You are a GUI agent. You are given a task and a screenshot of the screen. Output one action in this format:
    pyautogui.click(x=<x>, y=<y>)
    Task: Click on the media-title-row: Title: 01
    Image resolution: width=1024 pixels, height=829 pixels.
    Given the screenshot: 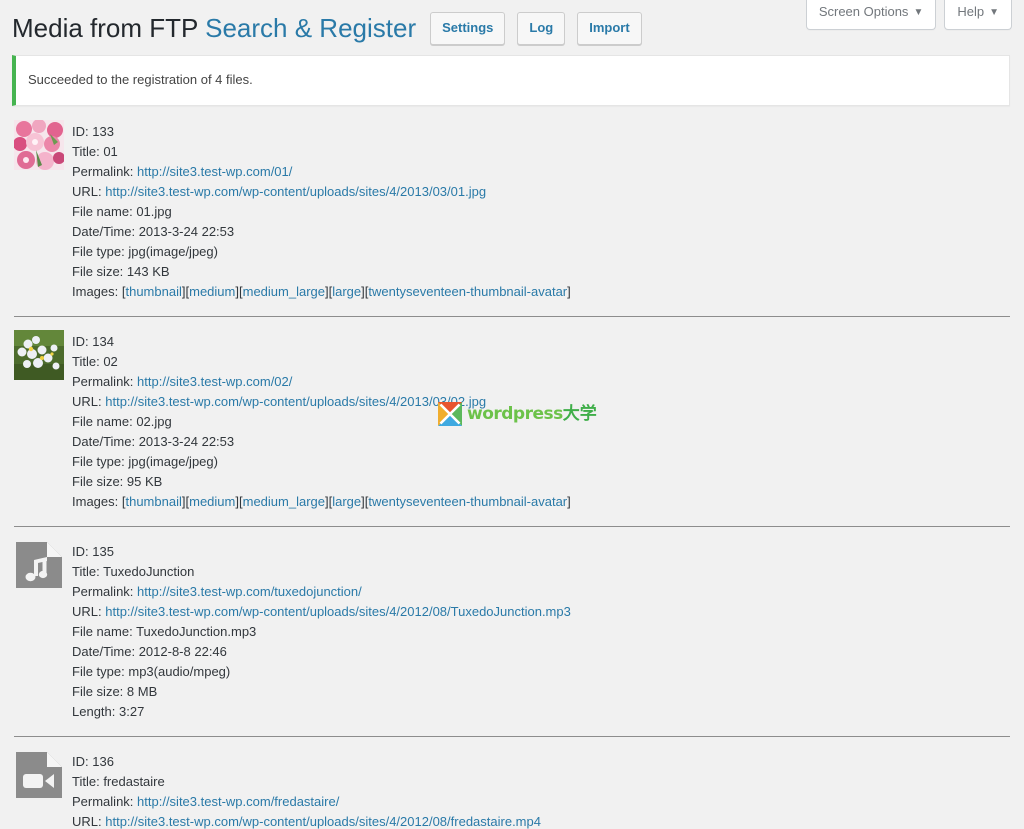 What is the action you would take?
    pyautogui.click(x=321, y=152)
    